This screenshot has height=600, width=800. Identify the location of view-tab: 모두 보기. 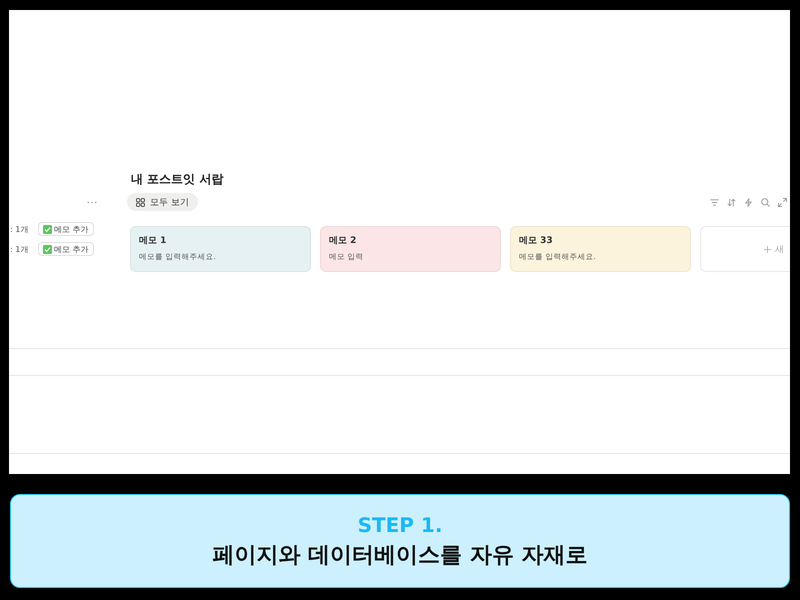
(162, 202).